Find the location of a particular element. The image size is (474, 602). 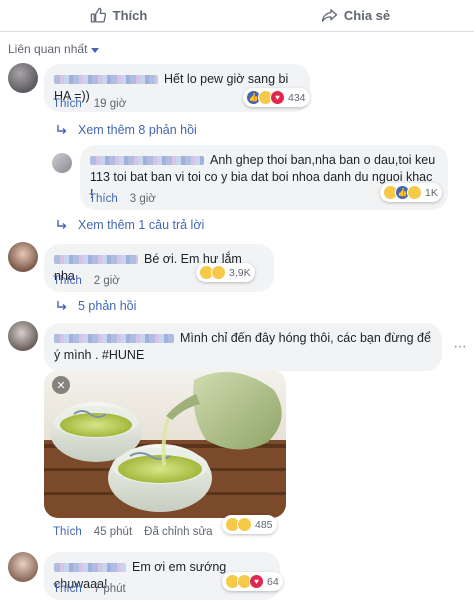

comment-meta: Thích 7 phút is located at coordinates (89, 589).